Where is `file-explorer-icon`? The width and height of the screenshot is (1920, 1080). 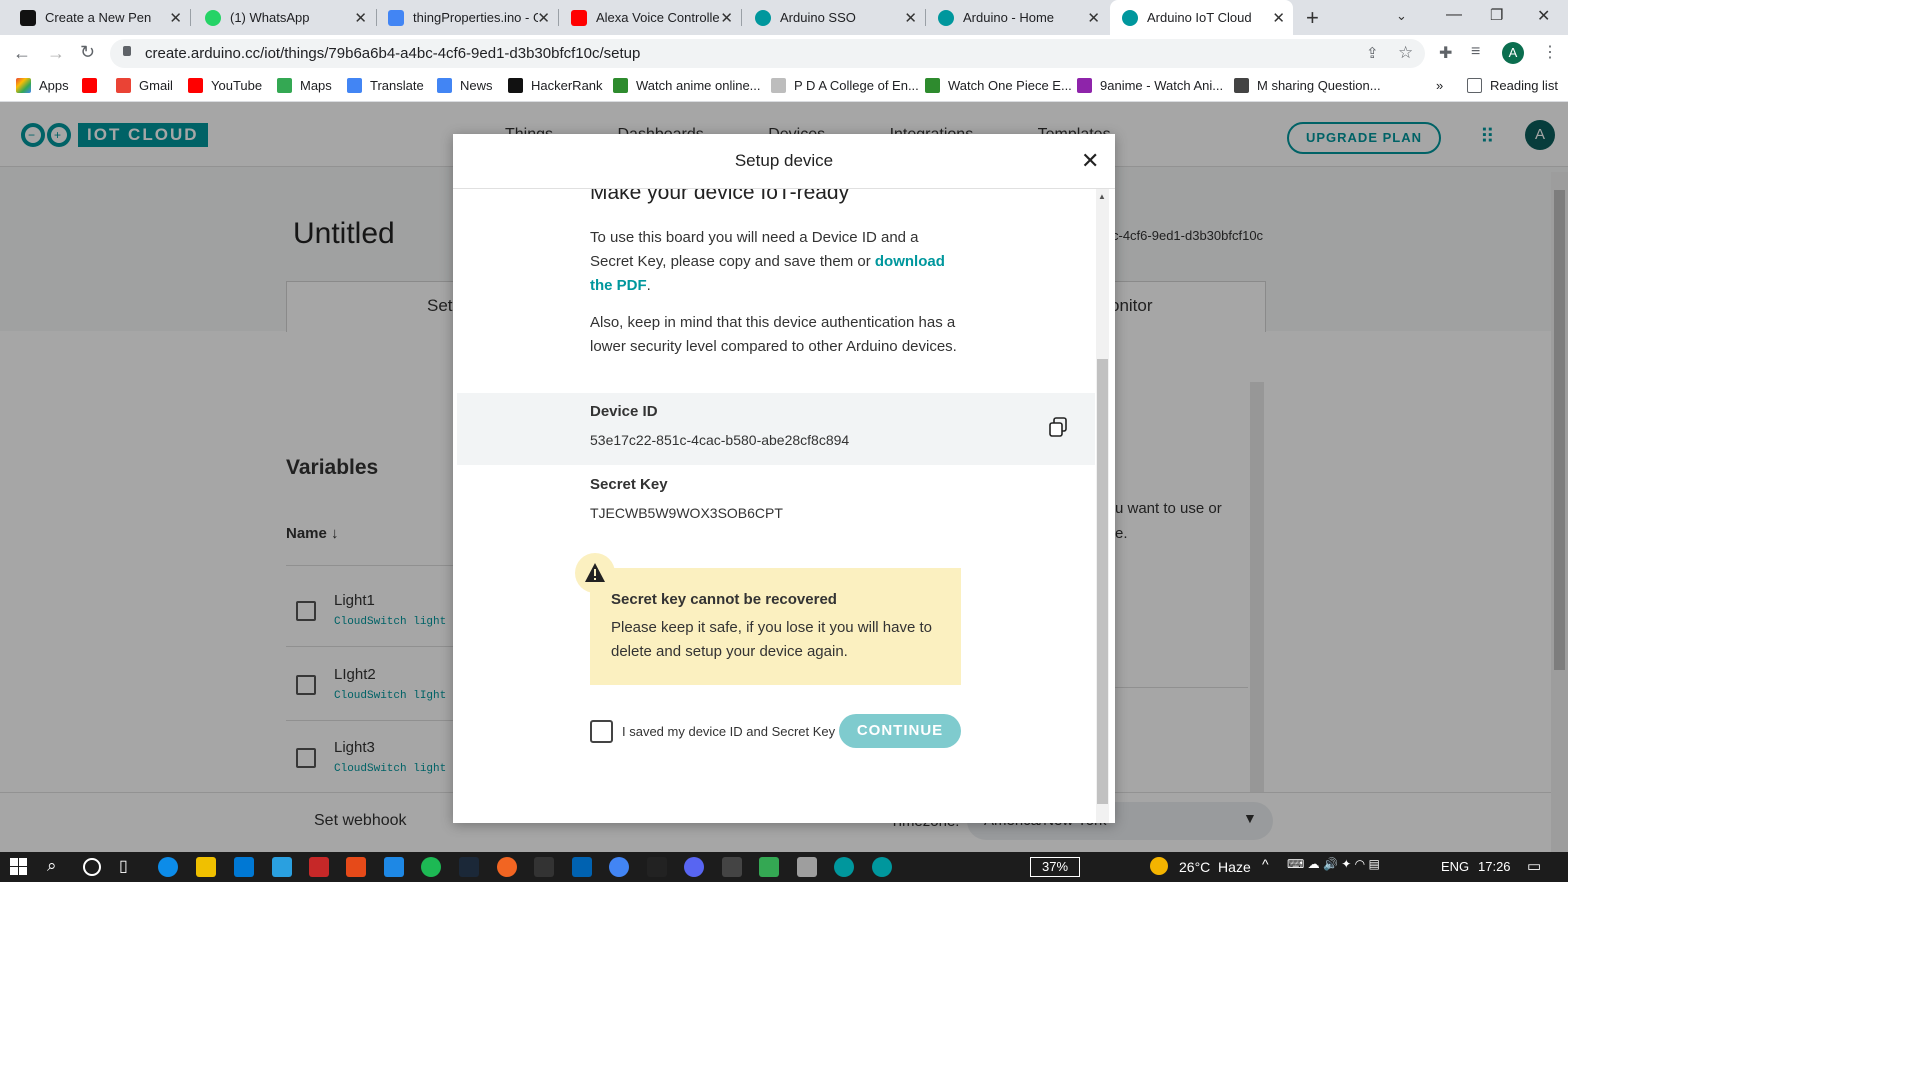
file-explorer-icon is located at coordinates (206, 867).